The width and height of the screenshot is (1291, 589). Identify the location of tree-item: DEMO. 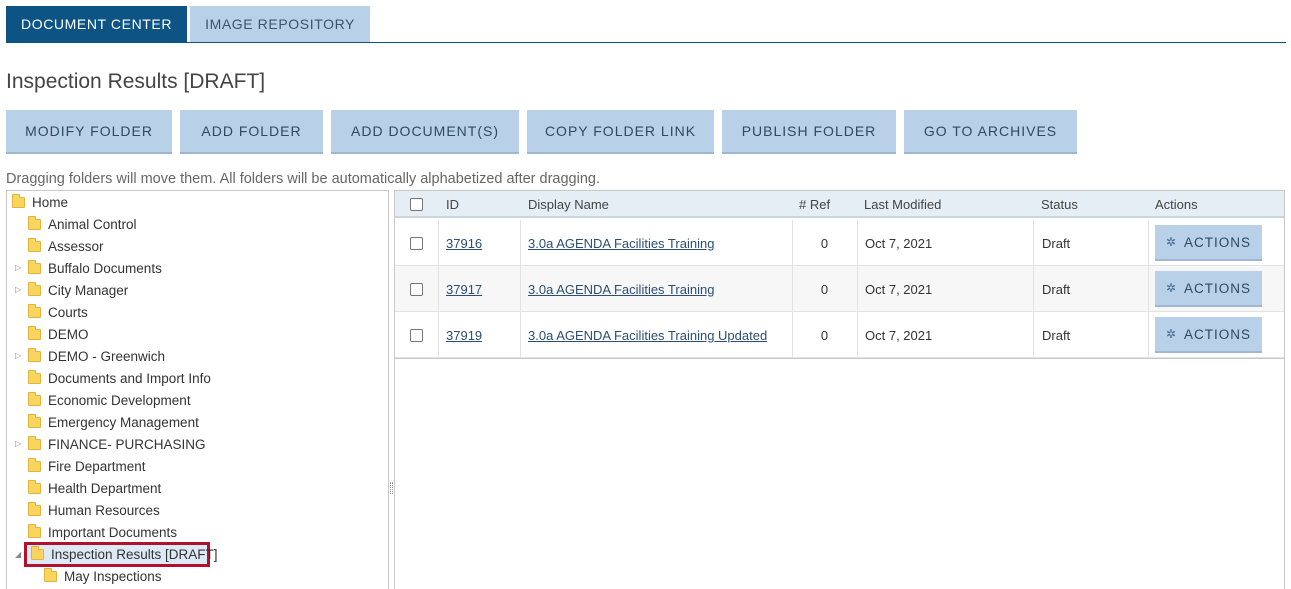
(58, 334).